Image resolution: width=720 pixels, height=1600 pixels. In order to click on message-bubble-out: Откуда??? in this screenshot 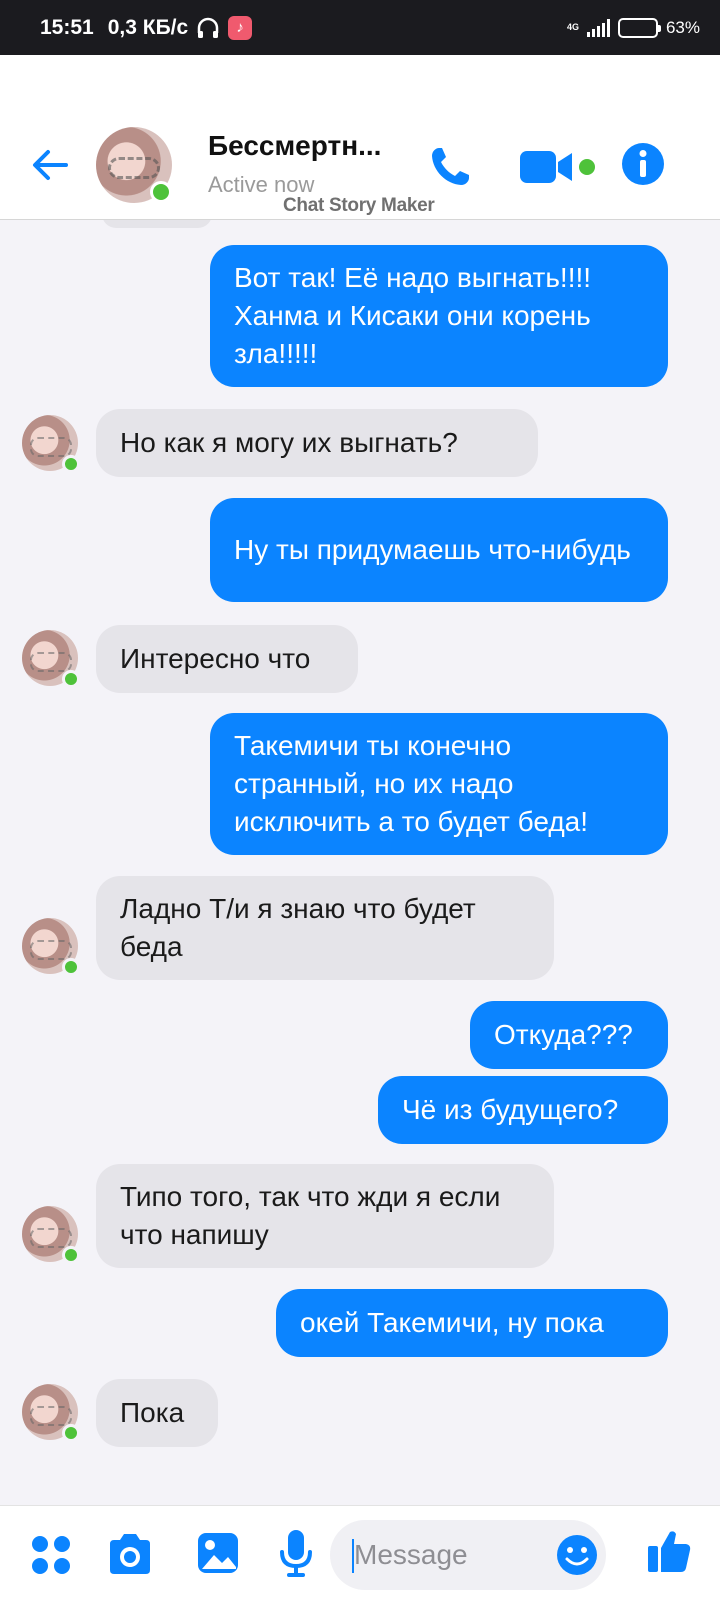, I will do `click(569, 1035)`.